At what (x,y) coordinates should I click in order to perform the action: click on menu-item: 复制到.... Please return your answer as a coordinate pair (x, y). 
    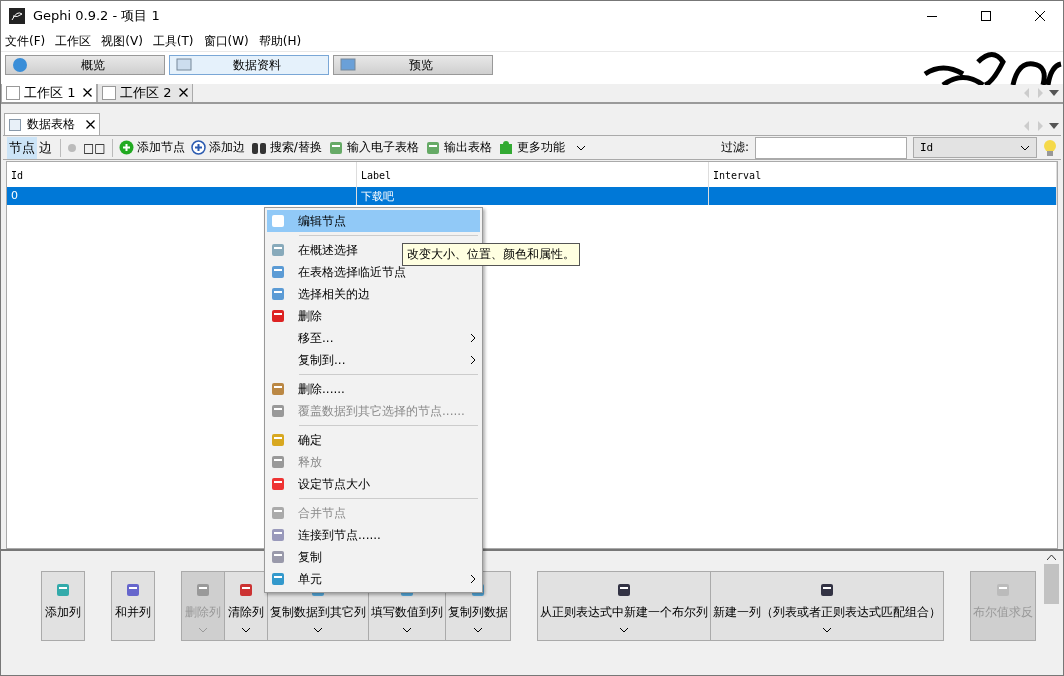
    Looking at the image, I should click on (373, 360).